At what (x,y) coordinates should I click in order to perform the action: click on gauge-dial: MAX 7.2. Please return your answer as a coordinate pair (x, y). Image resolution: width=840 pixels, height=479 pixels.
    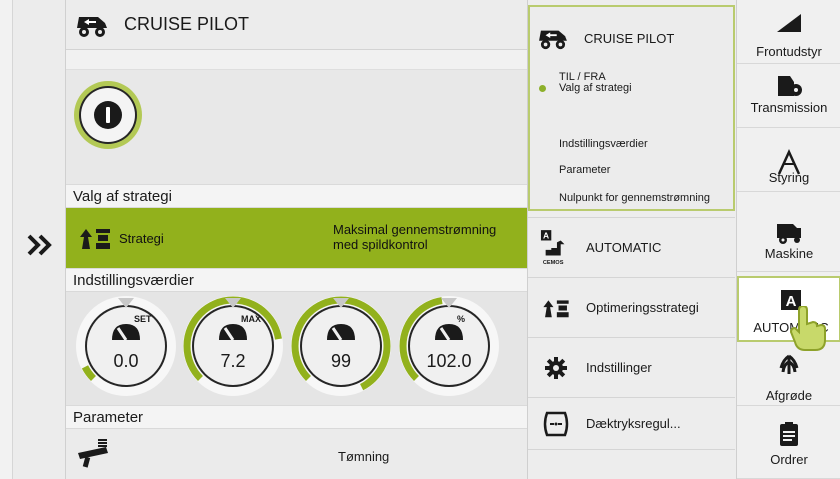
    Looking at the image, I should click on (233, 346).